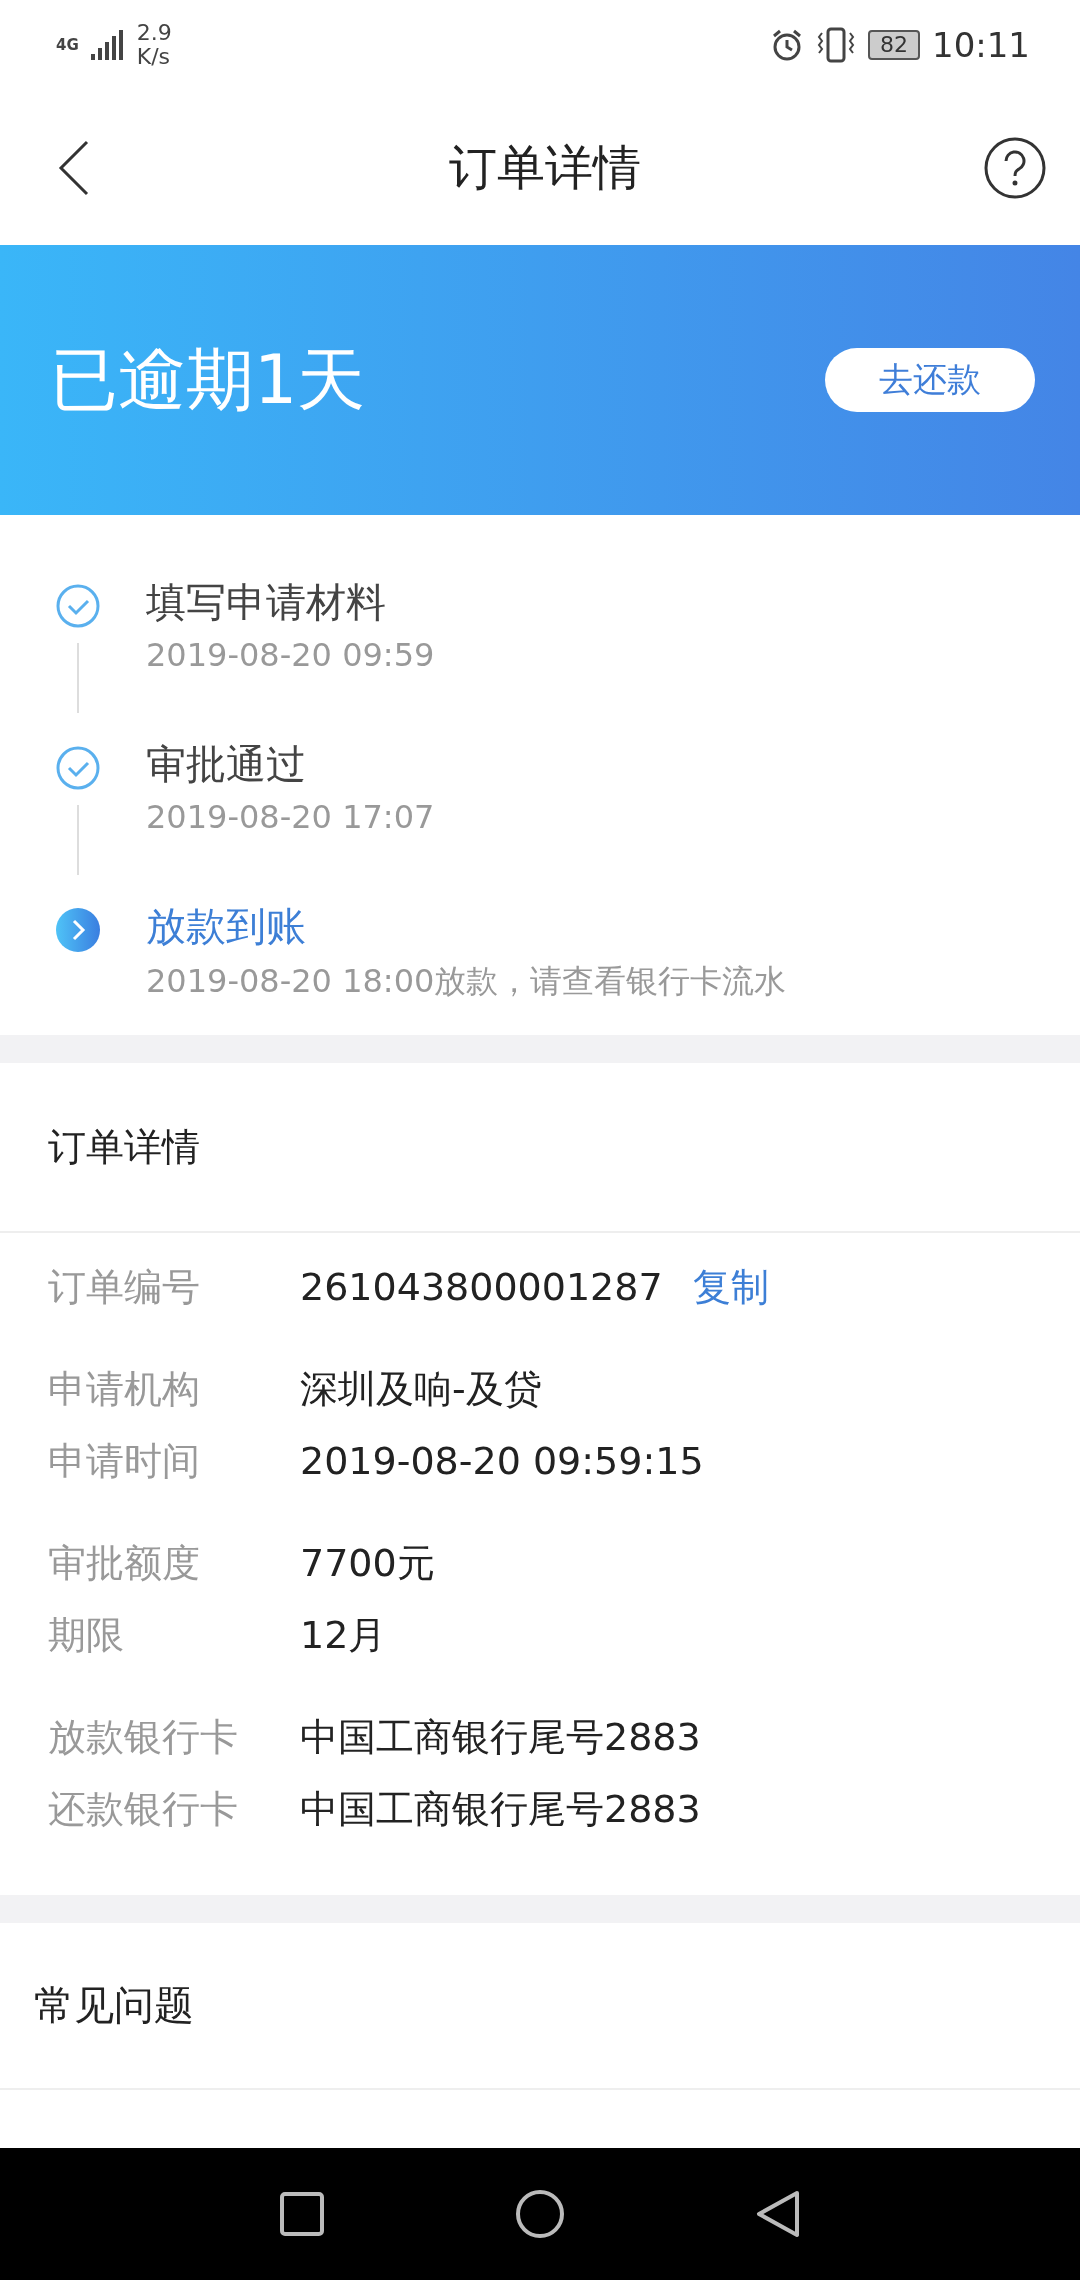 This screenshot has height=2280, width=1080. Describe the element at coordinates (208, 379) in the screenshot. I see `overdue-status: 已逾期1天` at that location.